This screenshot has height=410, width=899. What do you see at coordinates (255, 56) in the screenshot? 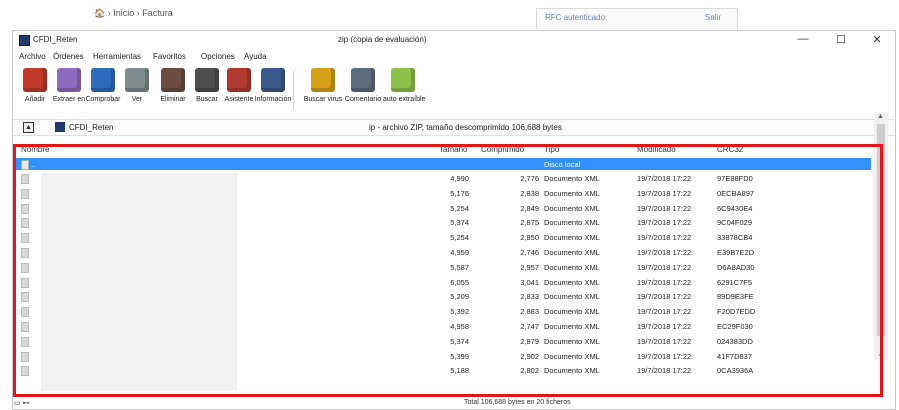
I see `menu-ayuda: Ayuda` at bounding box center [255, 56].